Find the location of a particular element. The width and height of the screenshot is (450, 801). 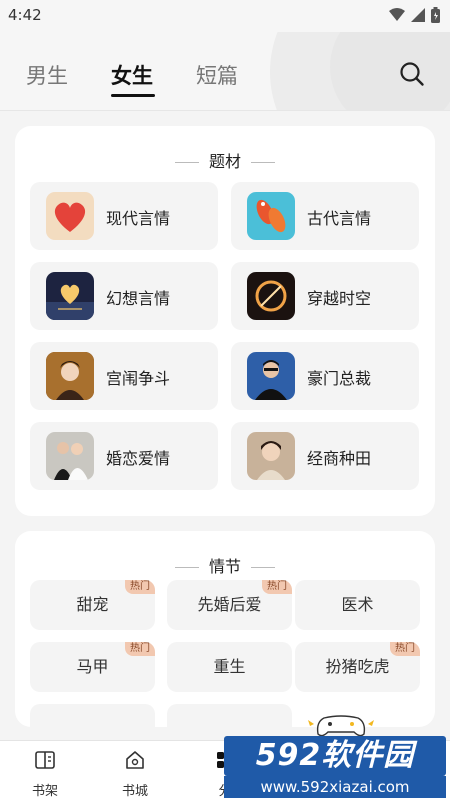

genre-item: 幻想言情 is located at coordinates (124, 296).